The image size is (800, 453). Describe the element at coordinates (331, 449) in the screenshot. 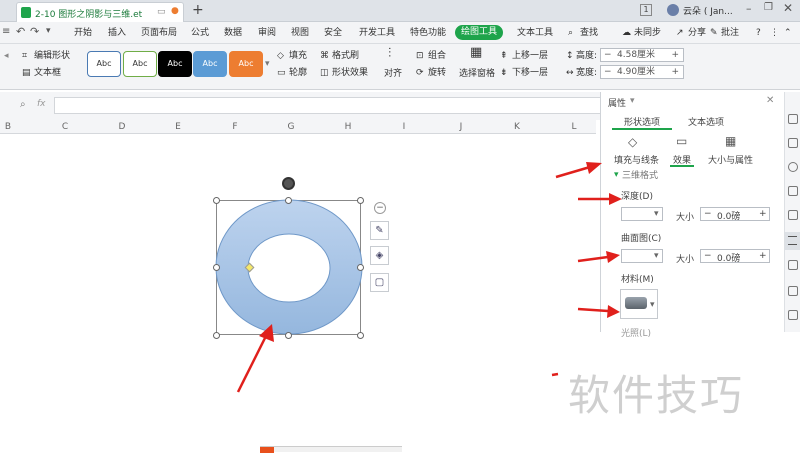

I see `bottom-mini-toolbar` at that location.